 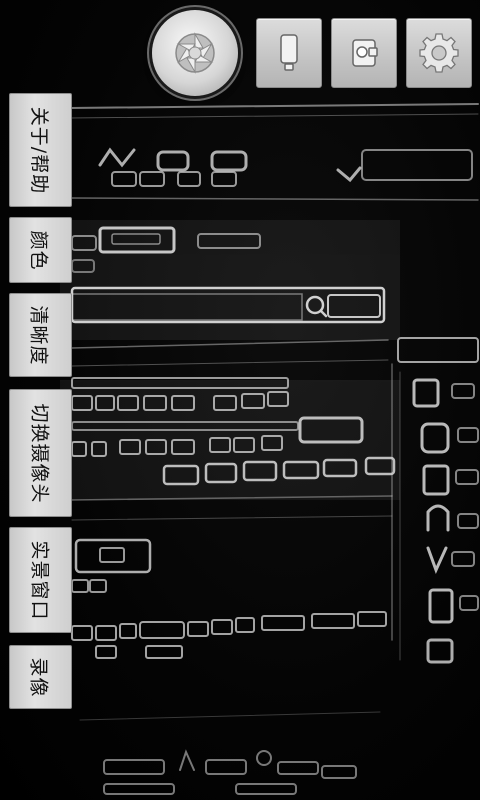 I want to click on shutter-button, so click(x=195, y=53).